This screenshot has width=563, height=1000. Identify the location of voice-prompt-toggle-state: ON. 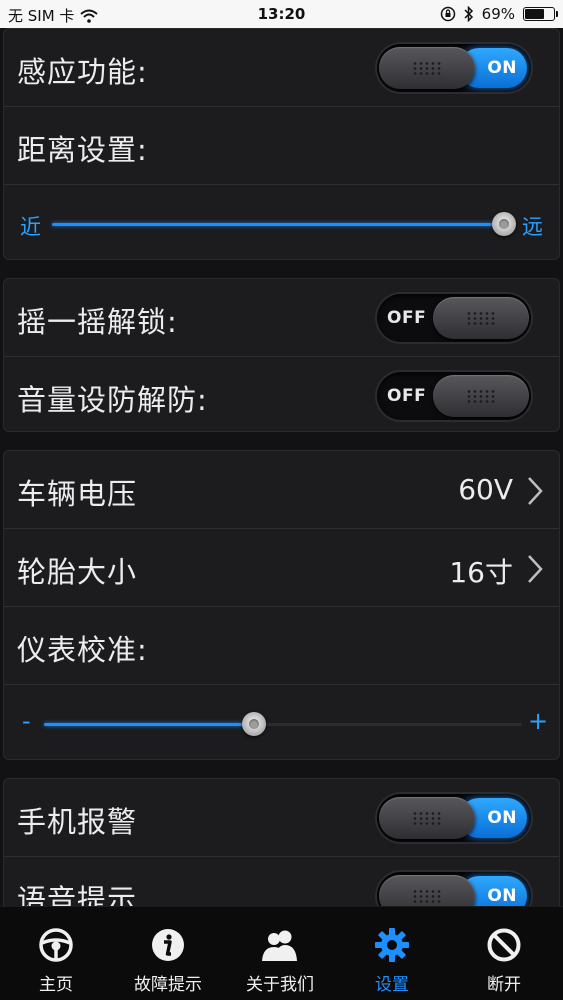
(502, 896).